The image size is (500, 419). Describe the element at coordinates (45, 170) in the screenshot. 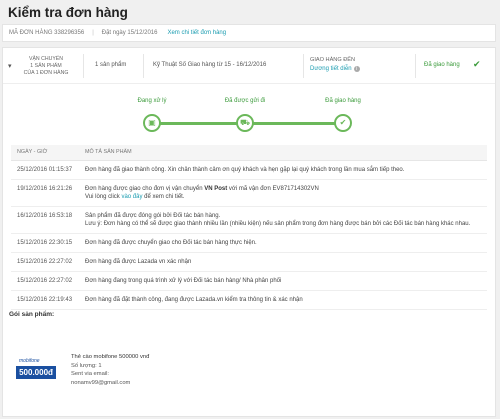

I see `row-time: 25/12/2016 01:15:37` at that location.